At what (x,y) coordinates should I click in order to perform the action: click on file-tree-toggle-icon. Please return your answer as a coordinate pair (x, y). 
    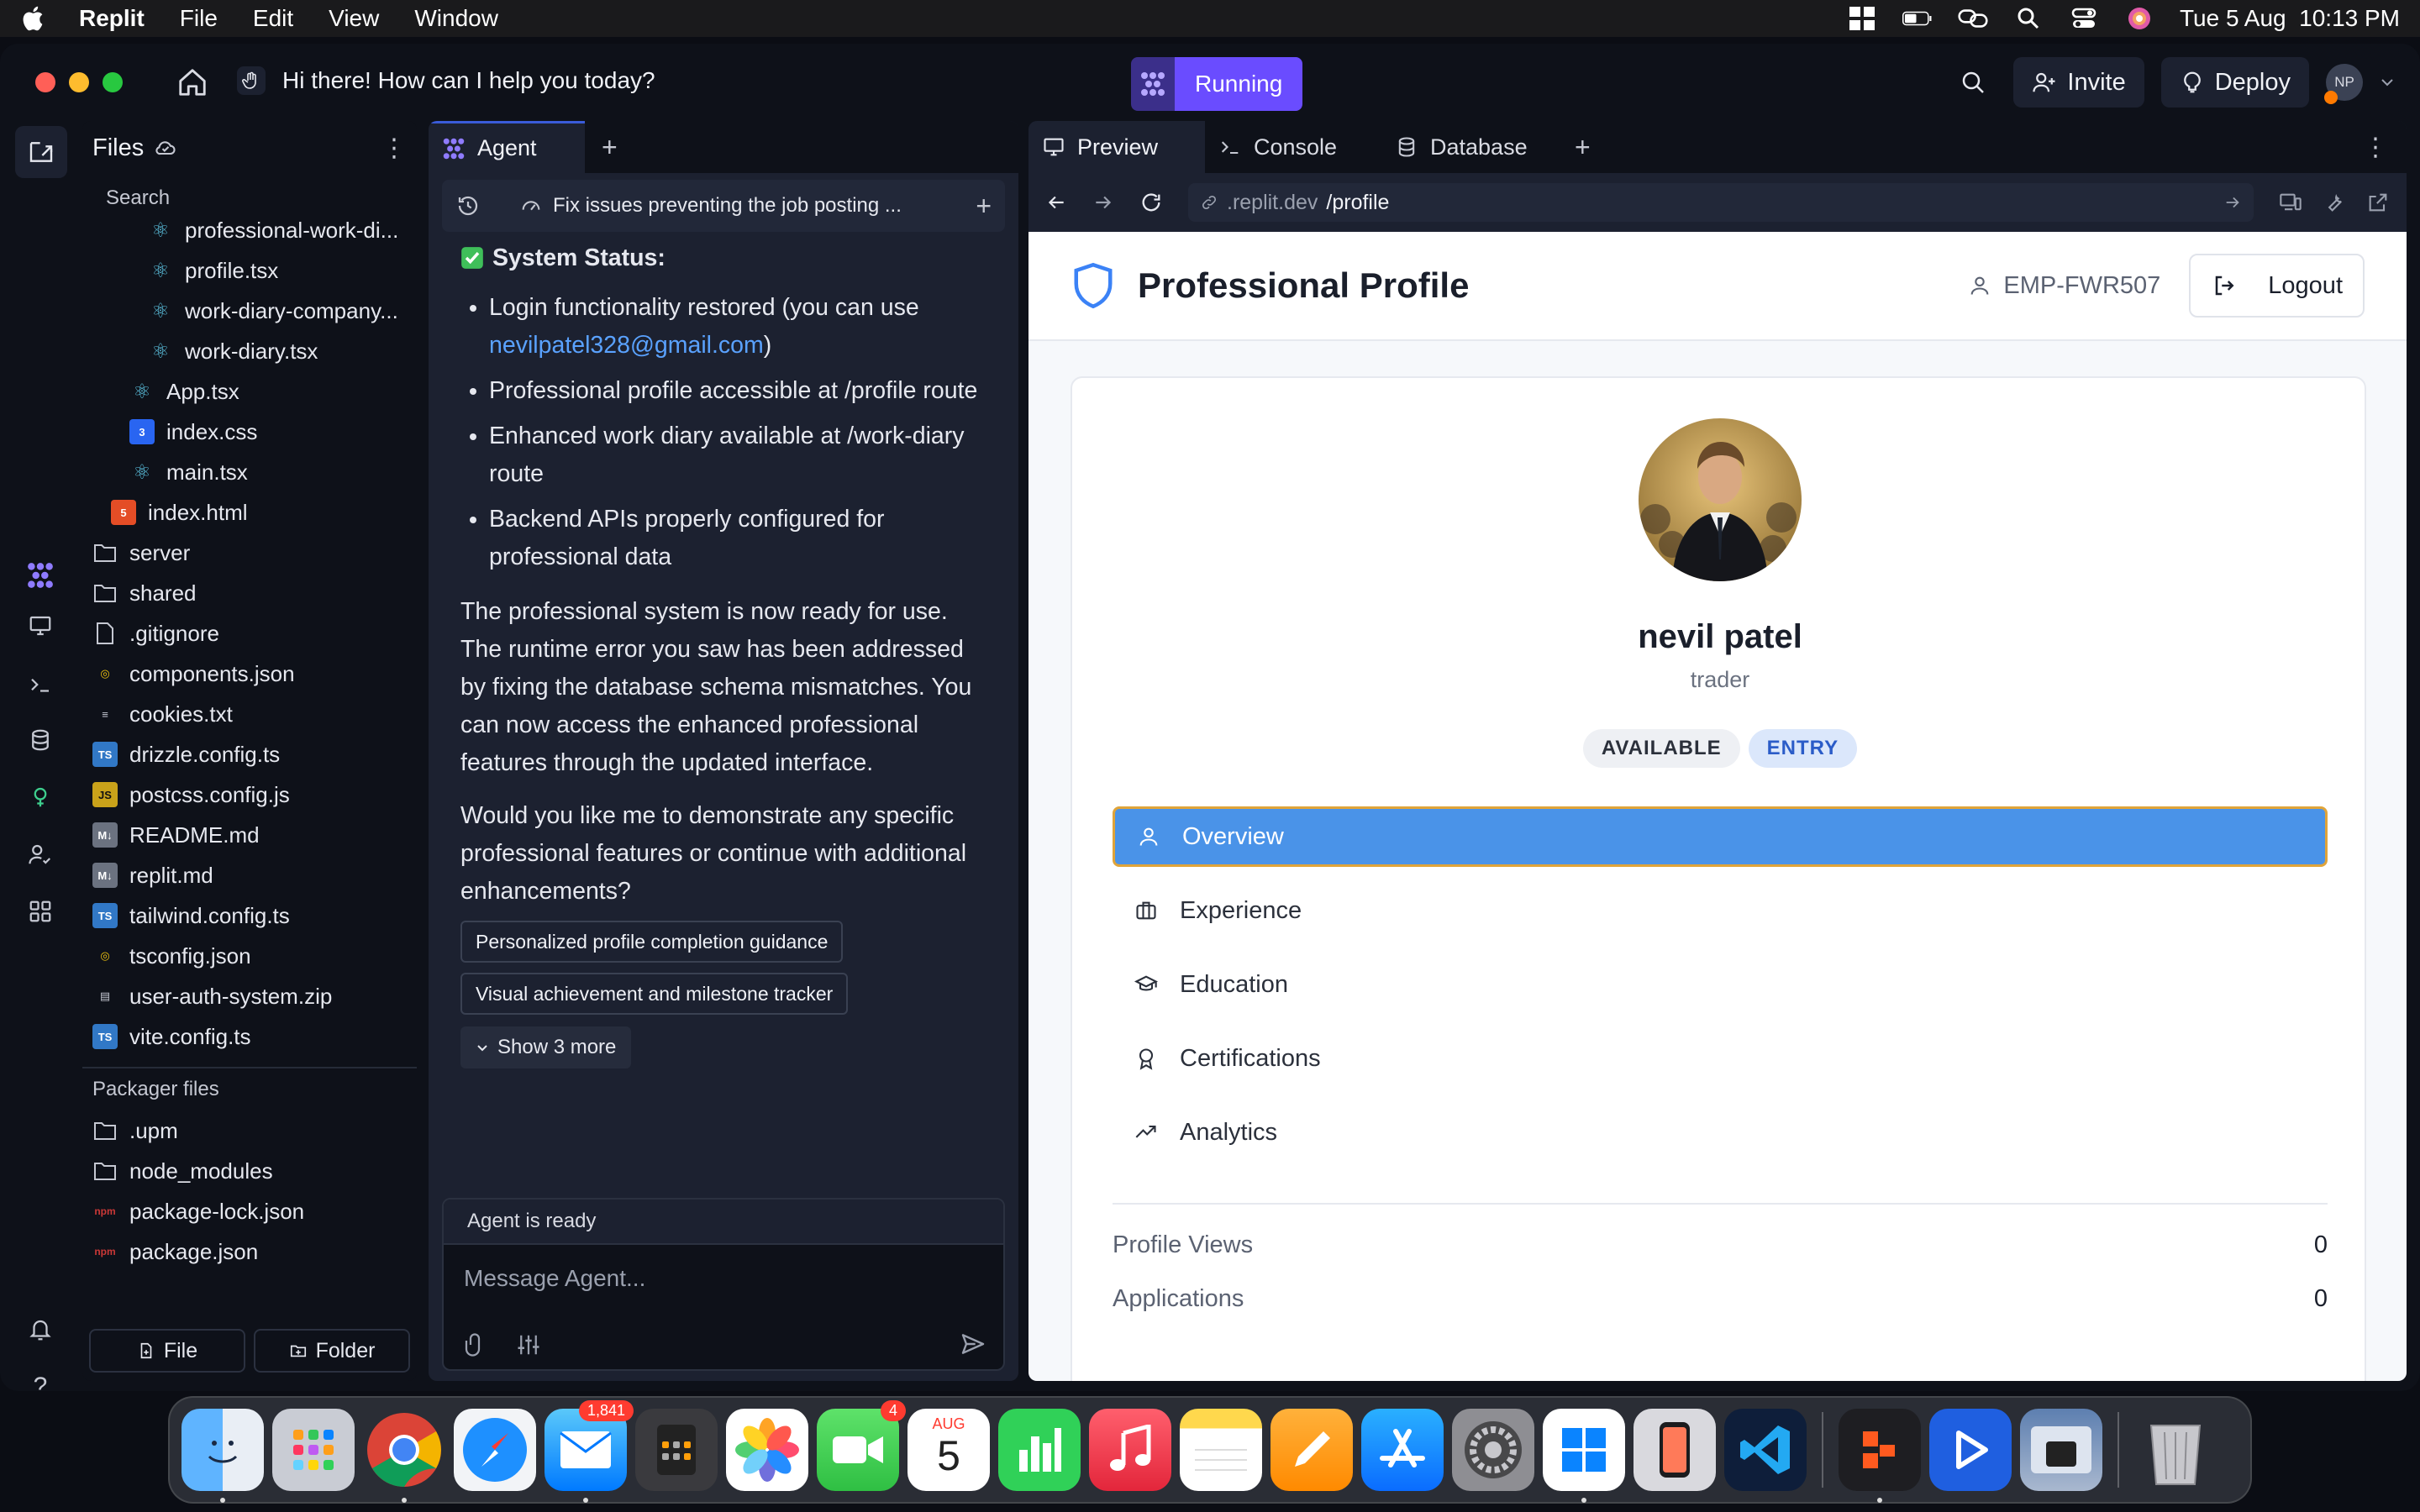
    Looking at the image, I should click on (41, 152).